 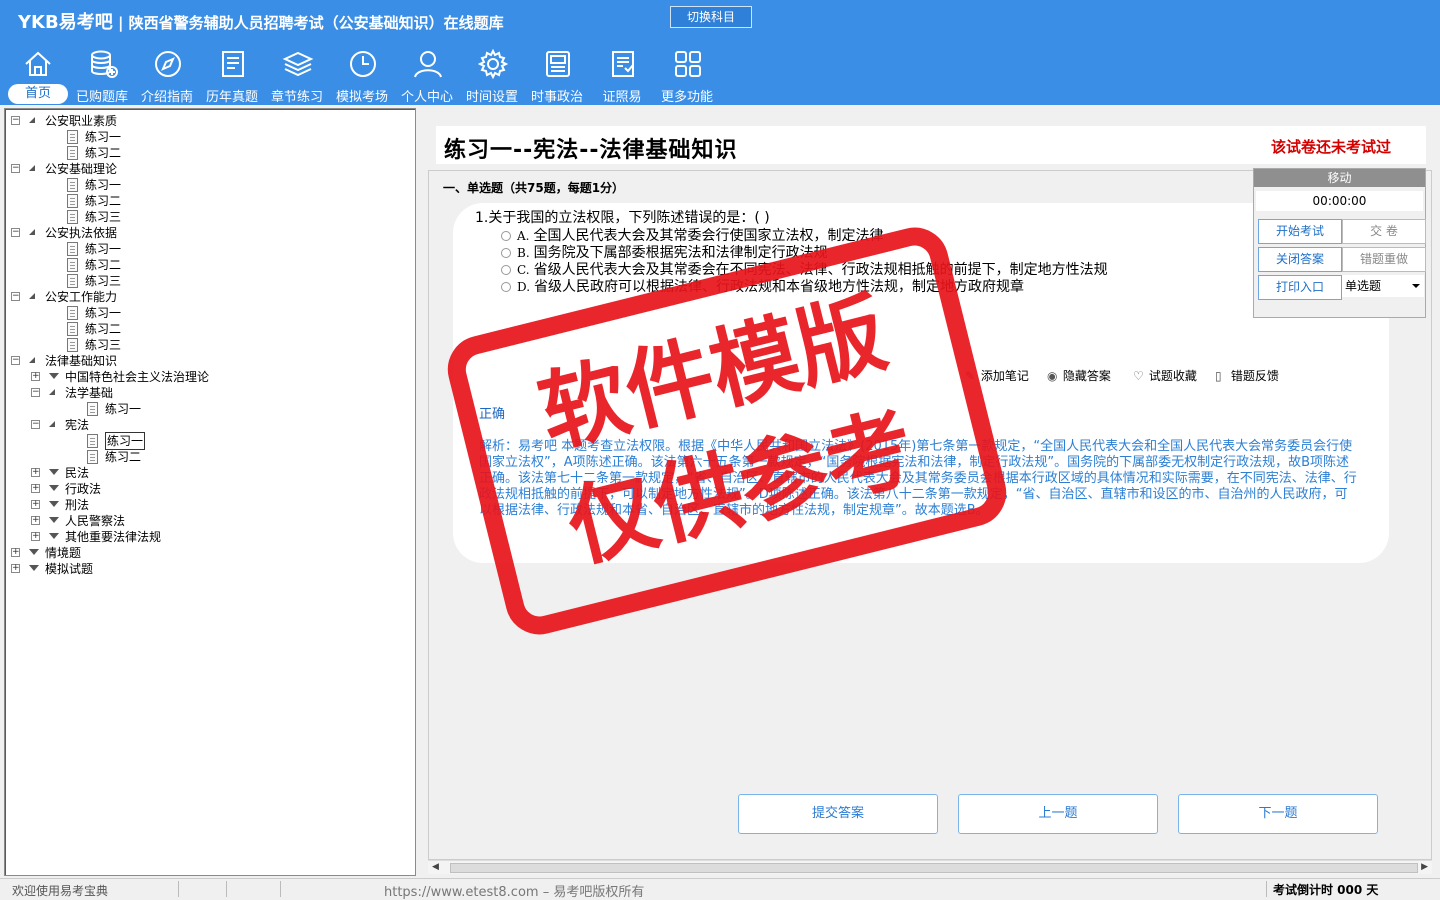 I want to click on scroll-right-icon: ▶, so click(x=1424, y=867).